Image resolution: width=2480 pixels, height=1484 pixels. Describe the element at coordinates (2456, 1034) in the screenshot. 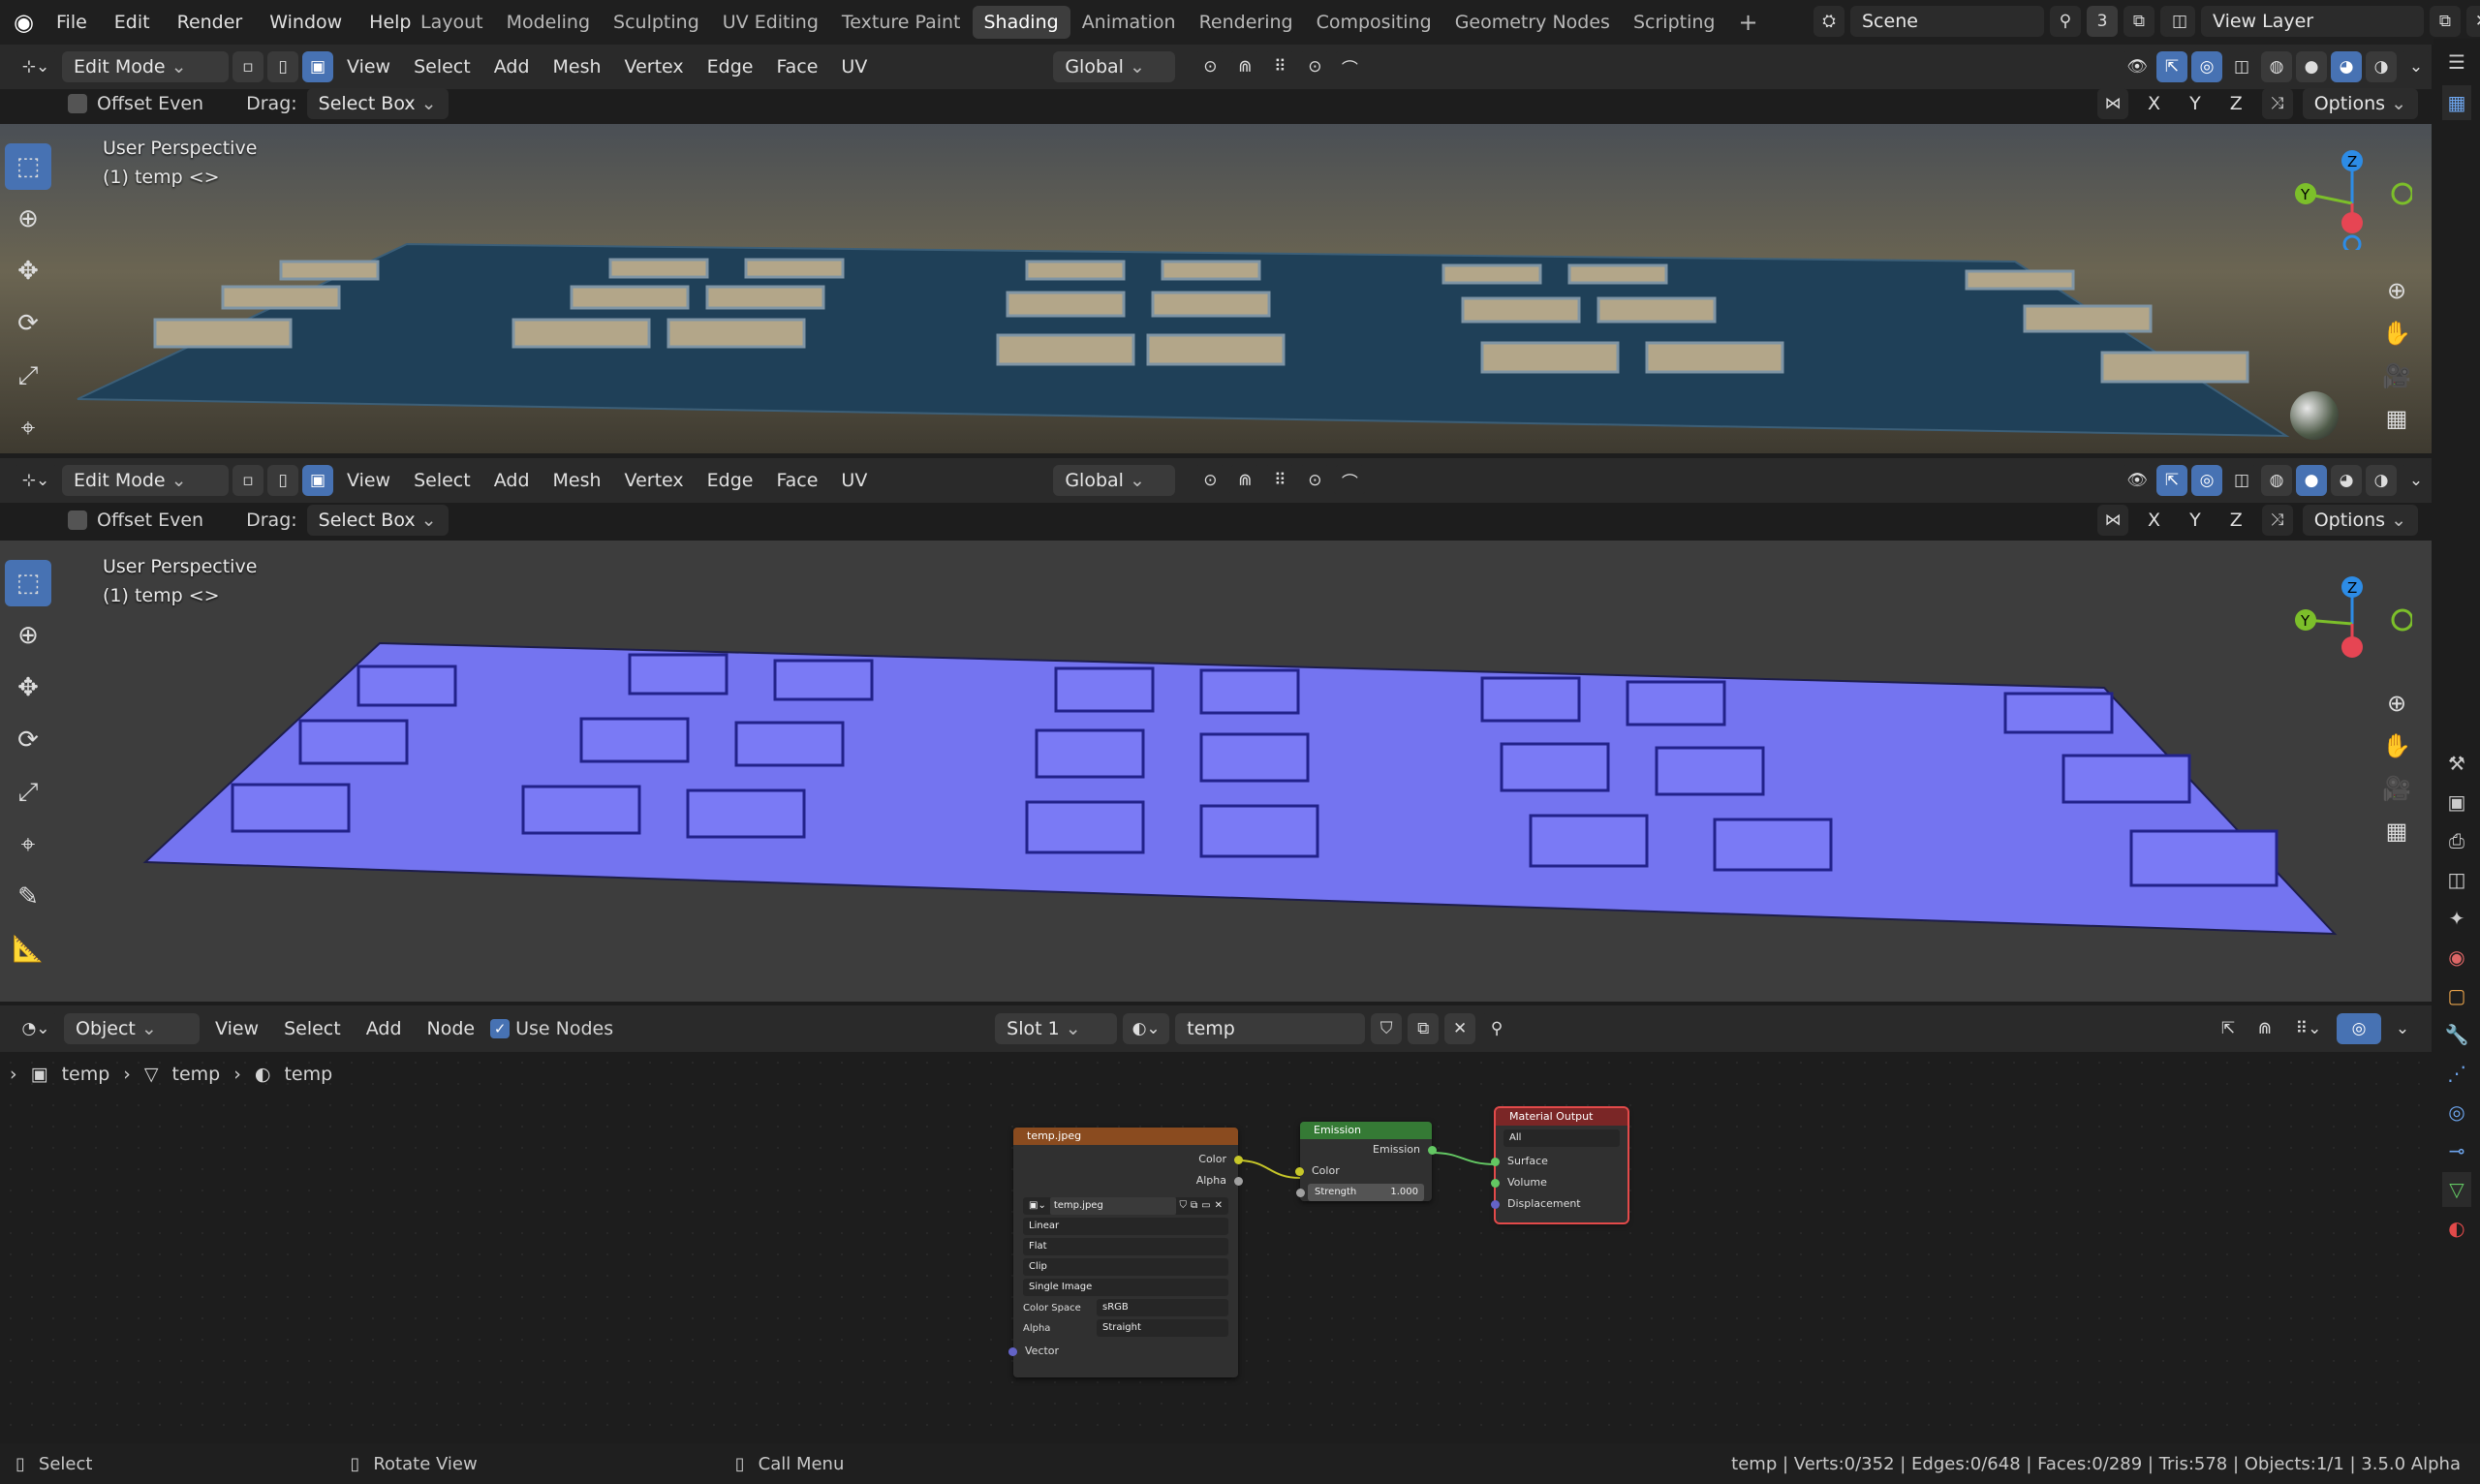

I see `modifier-properties-icon: 🔧` at that location.